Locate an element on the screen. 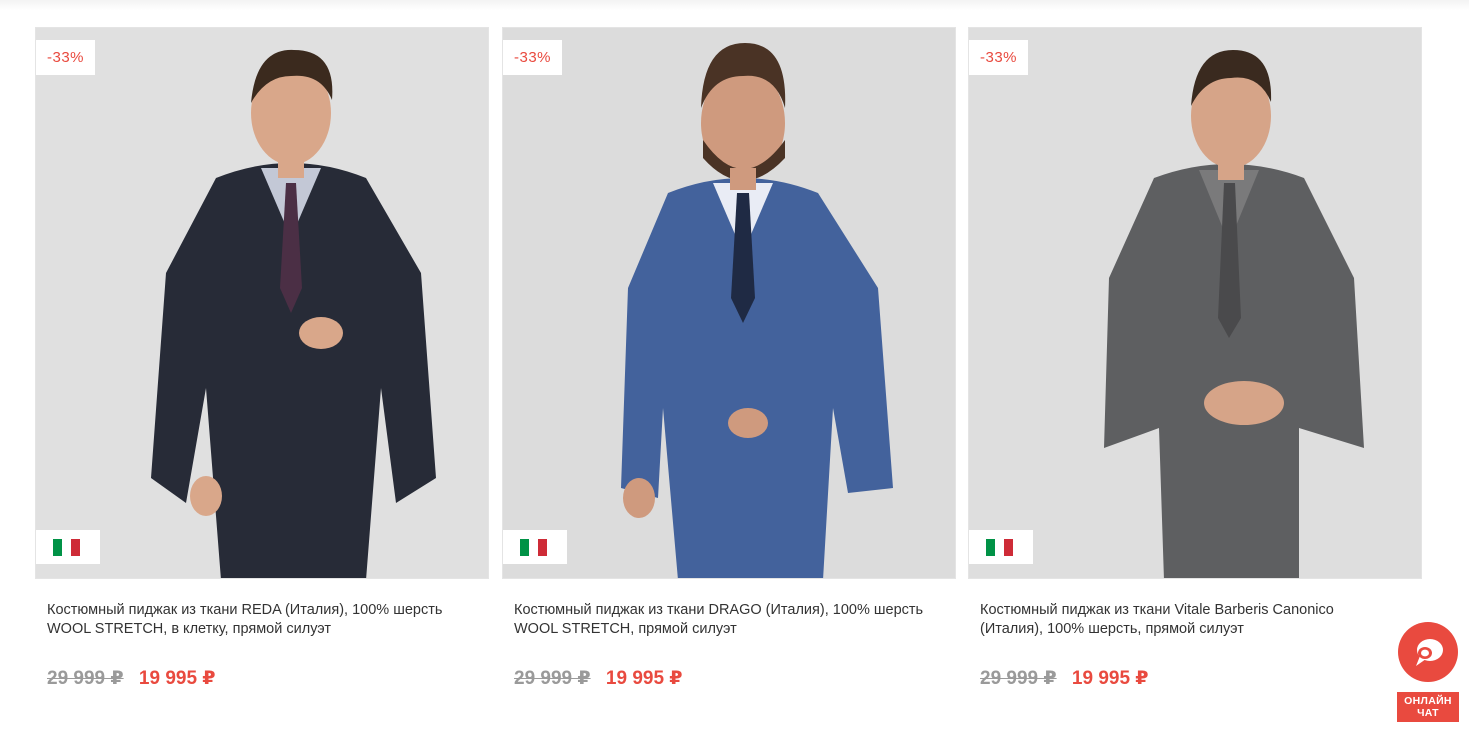 The image size is (1469, 729). chat-bubble-icon is located at coordinates (1429, 652).